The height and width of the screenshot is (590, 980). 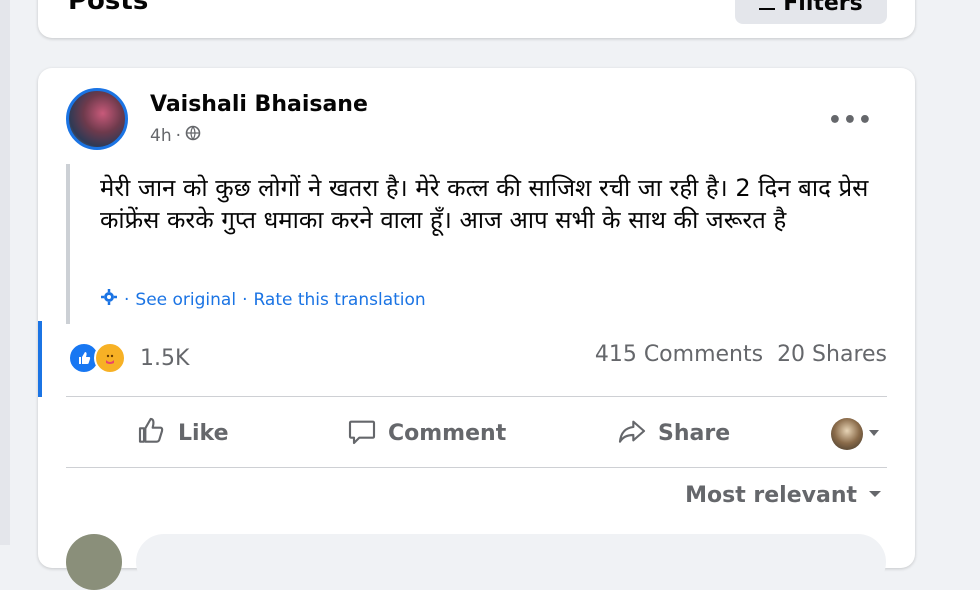 I want to click on like-label: Like, so click(x=203, y=433).